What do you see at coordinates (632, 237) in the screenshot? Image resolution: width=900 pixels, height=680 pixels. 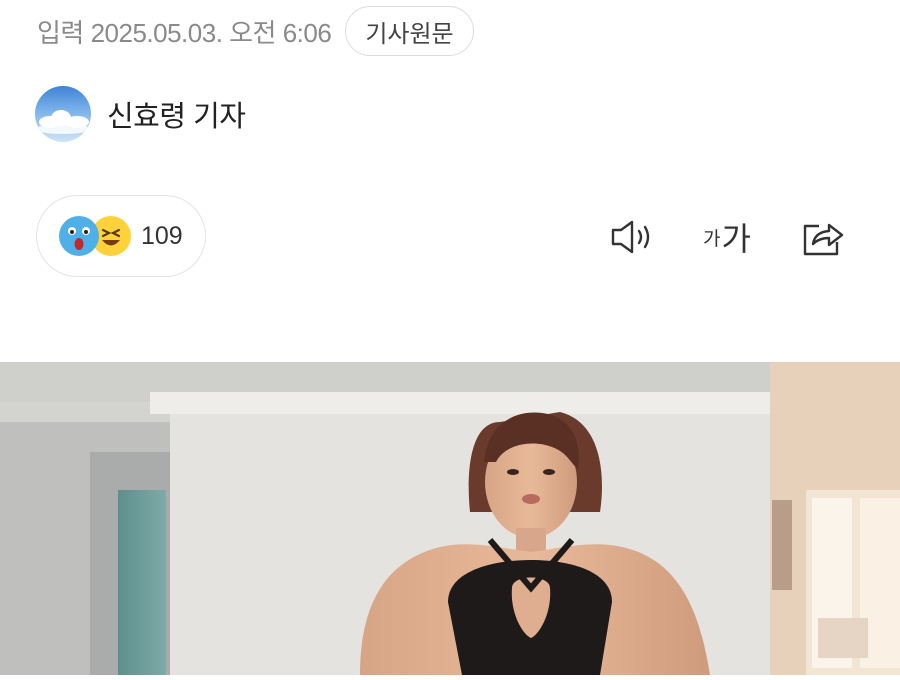 I see `speaker-icon` at bounding box center [632, 237].